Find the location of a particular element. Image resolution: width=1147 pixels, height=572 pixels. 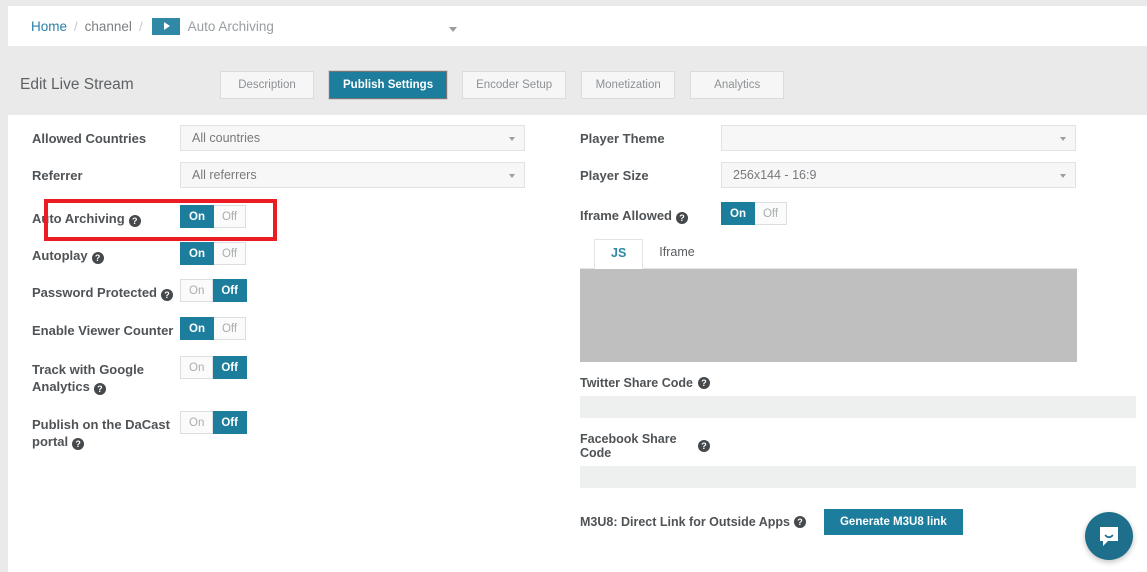

auto-archiving-off: Off is located at coordinates (230, 216).